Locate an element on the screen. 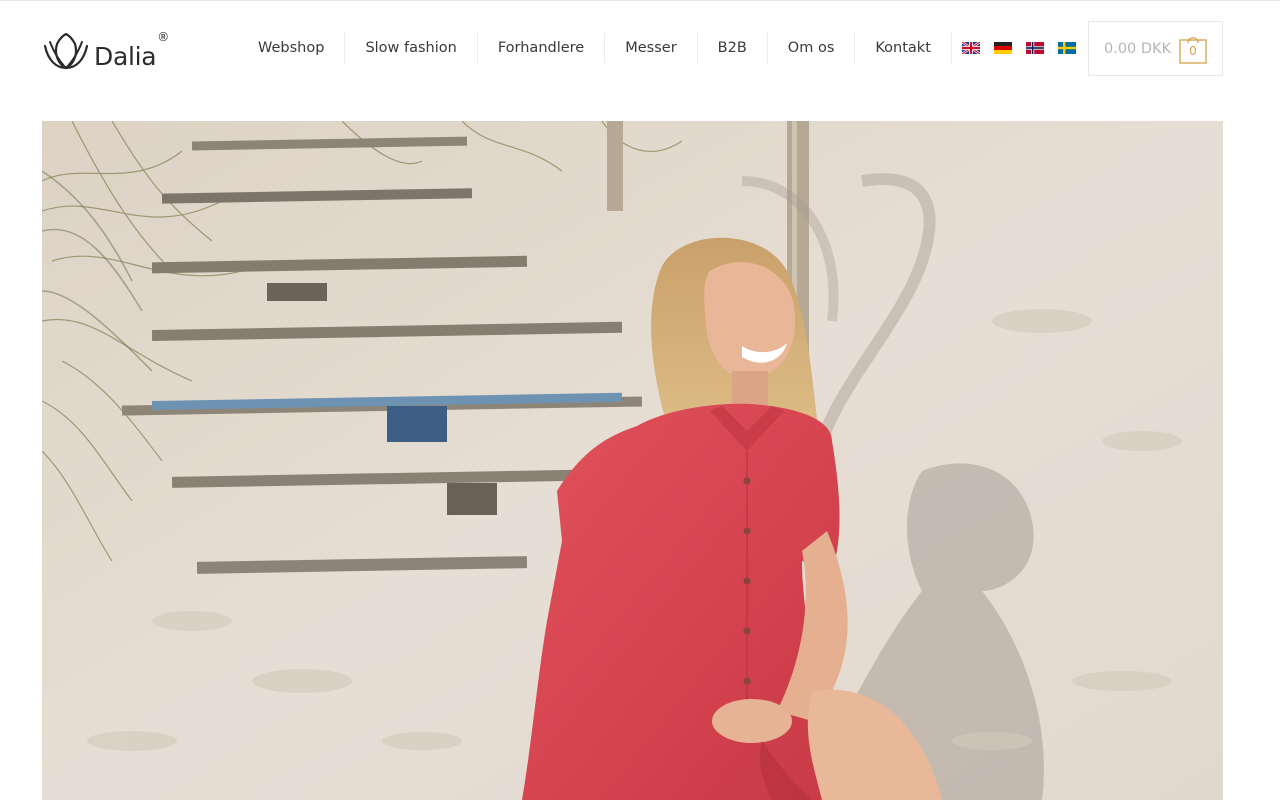 This screenshot has width=1280, height=800. nav-item-messer: Messer is located at coordinates (650, 48).